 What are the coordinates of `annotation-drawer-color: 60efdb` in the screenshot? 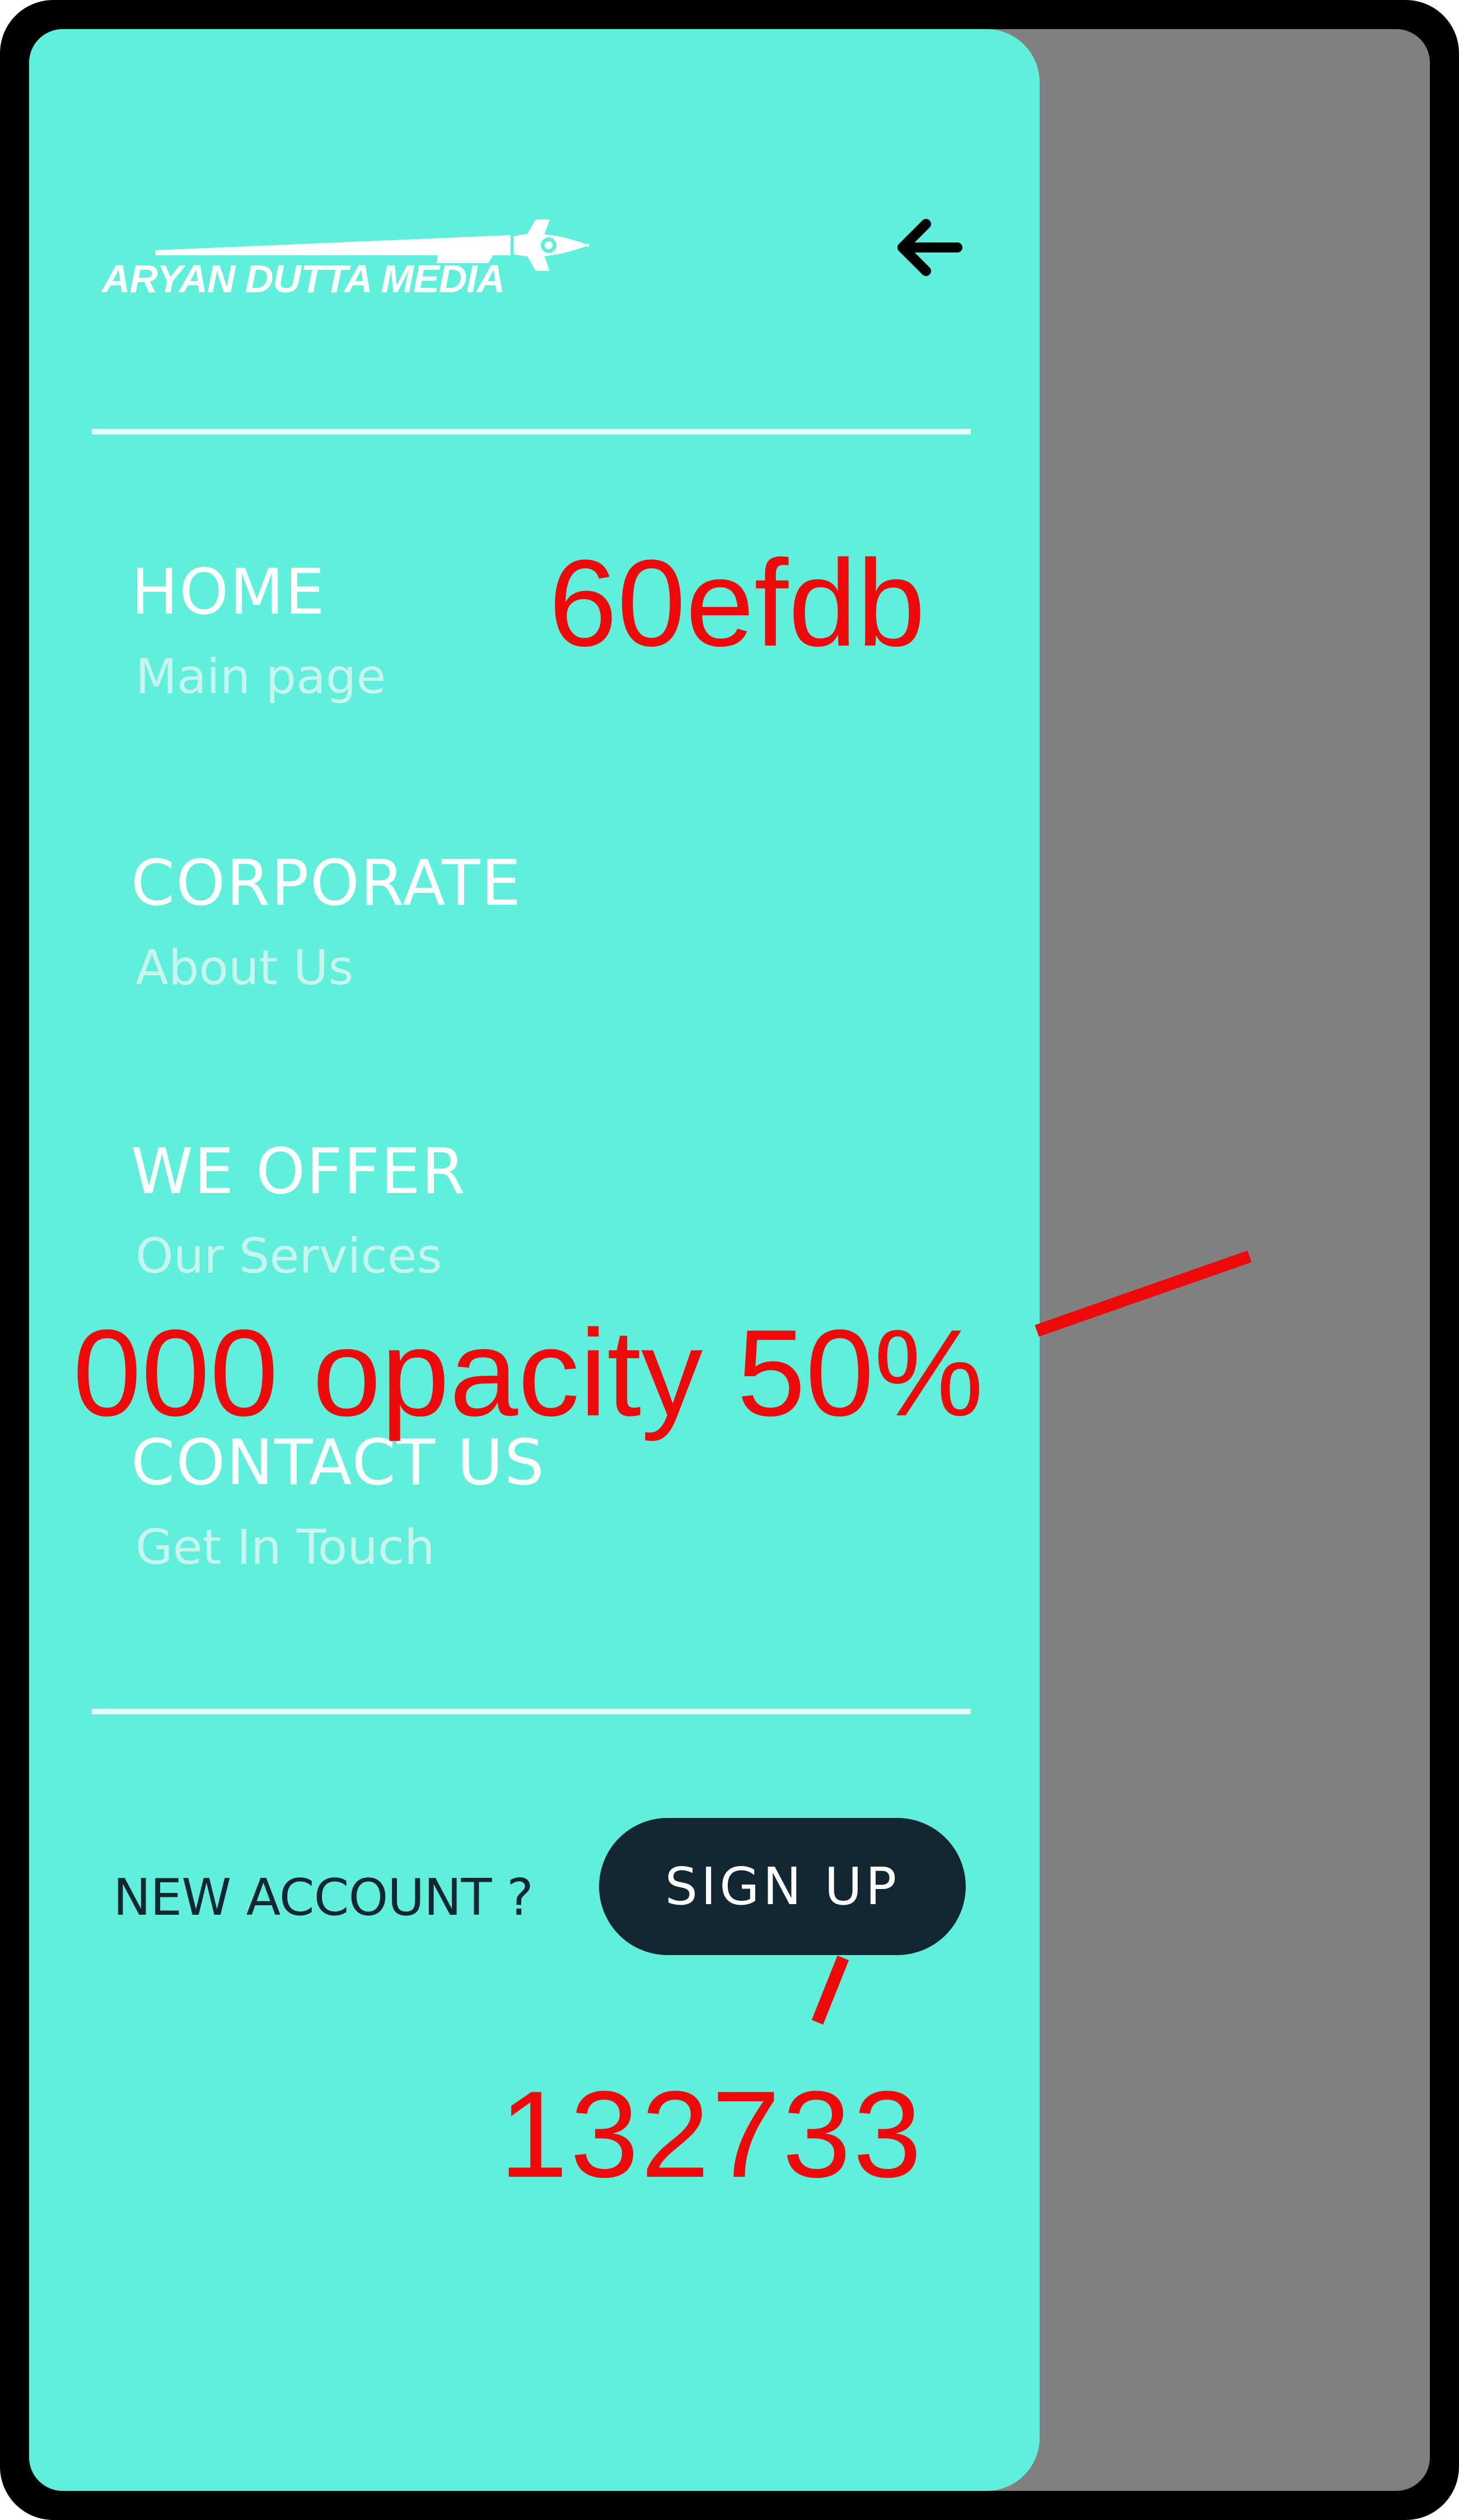 It's located at (737, 603).